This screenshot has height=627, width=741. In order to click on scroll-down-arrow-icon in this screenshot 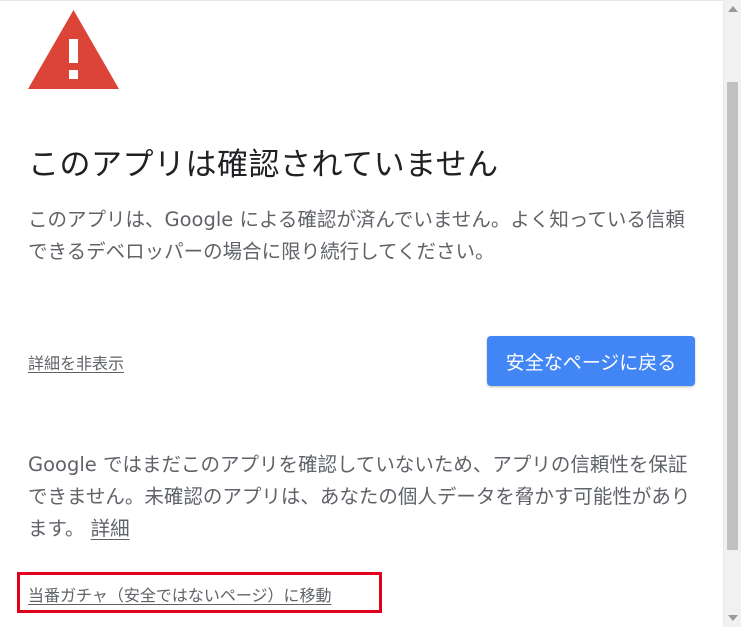, I will do `click(733, 618)`.